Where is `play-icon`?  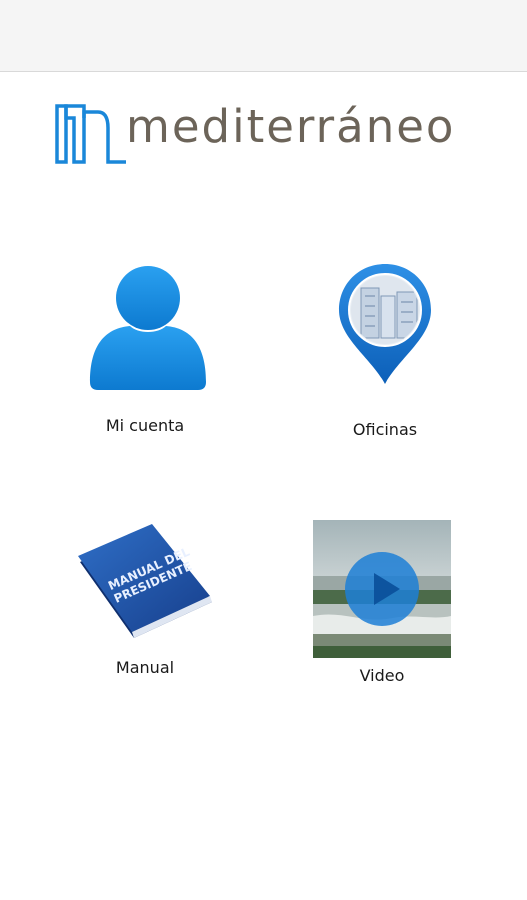 play-icon is located at coordinates (382, 589).